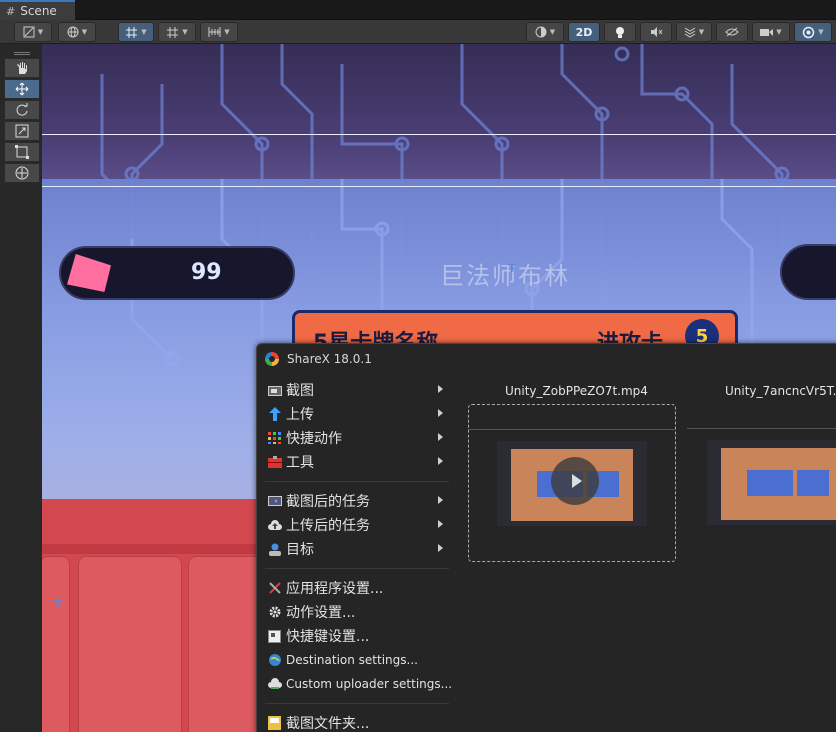 The height and width of the screenshot is (732, 836). What do you see at coordinates (355, 390) in the screenshot?
I see `menu-item-capture: 截图` at bounding box center [355, 390].